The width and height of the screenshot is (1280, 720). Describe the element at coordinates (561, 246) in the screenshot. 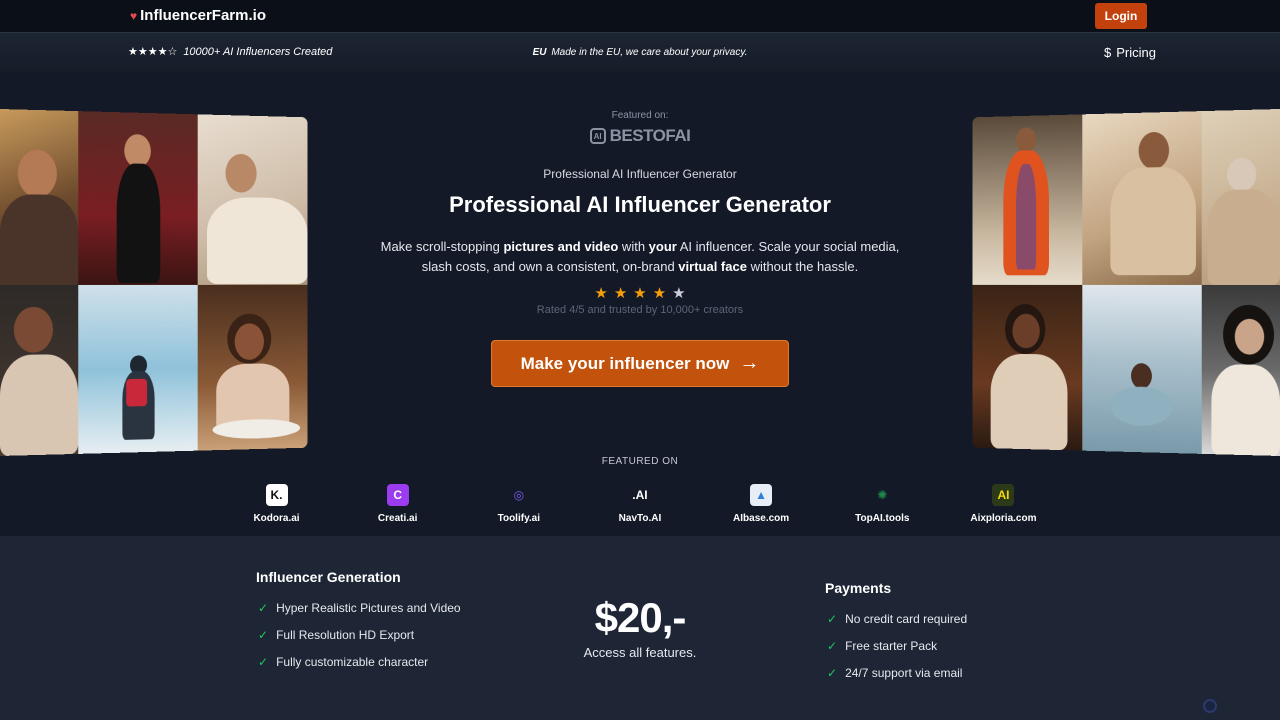

I see `desc-bold: pictures and video` at that location.